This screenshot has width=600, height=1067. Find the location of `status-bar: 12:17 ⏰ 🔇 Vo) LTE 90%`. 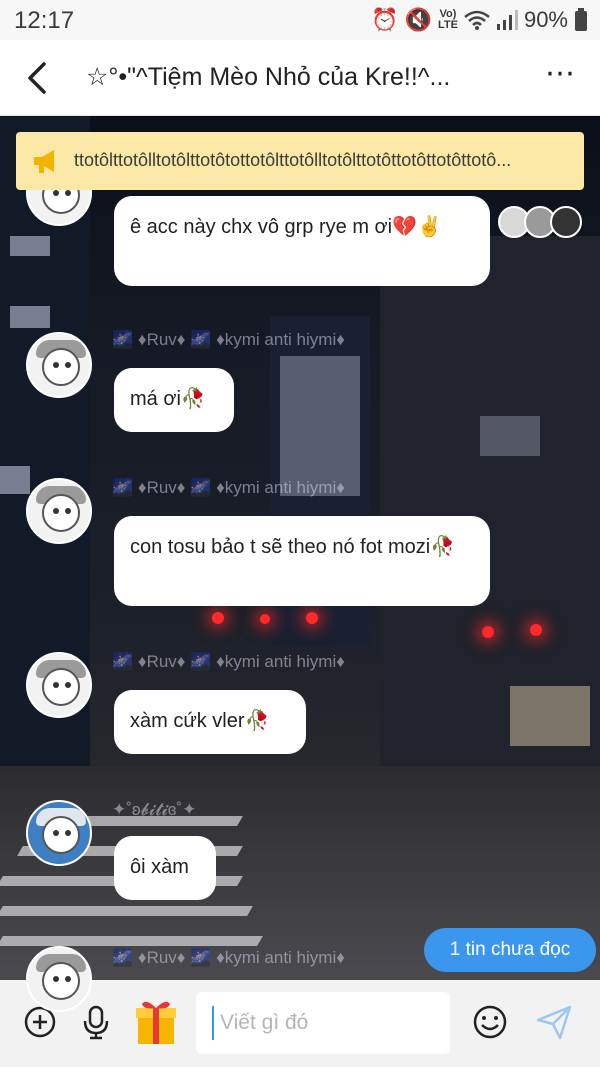

status-bar: 12:17 ⏰ 🔇 Vo) LTE 90% is located at coordinates (300, 20).